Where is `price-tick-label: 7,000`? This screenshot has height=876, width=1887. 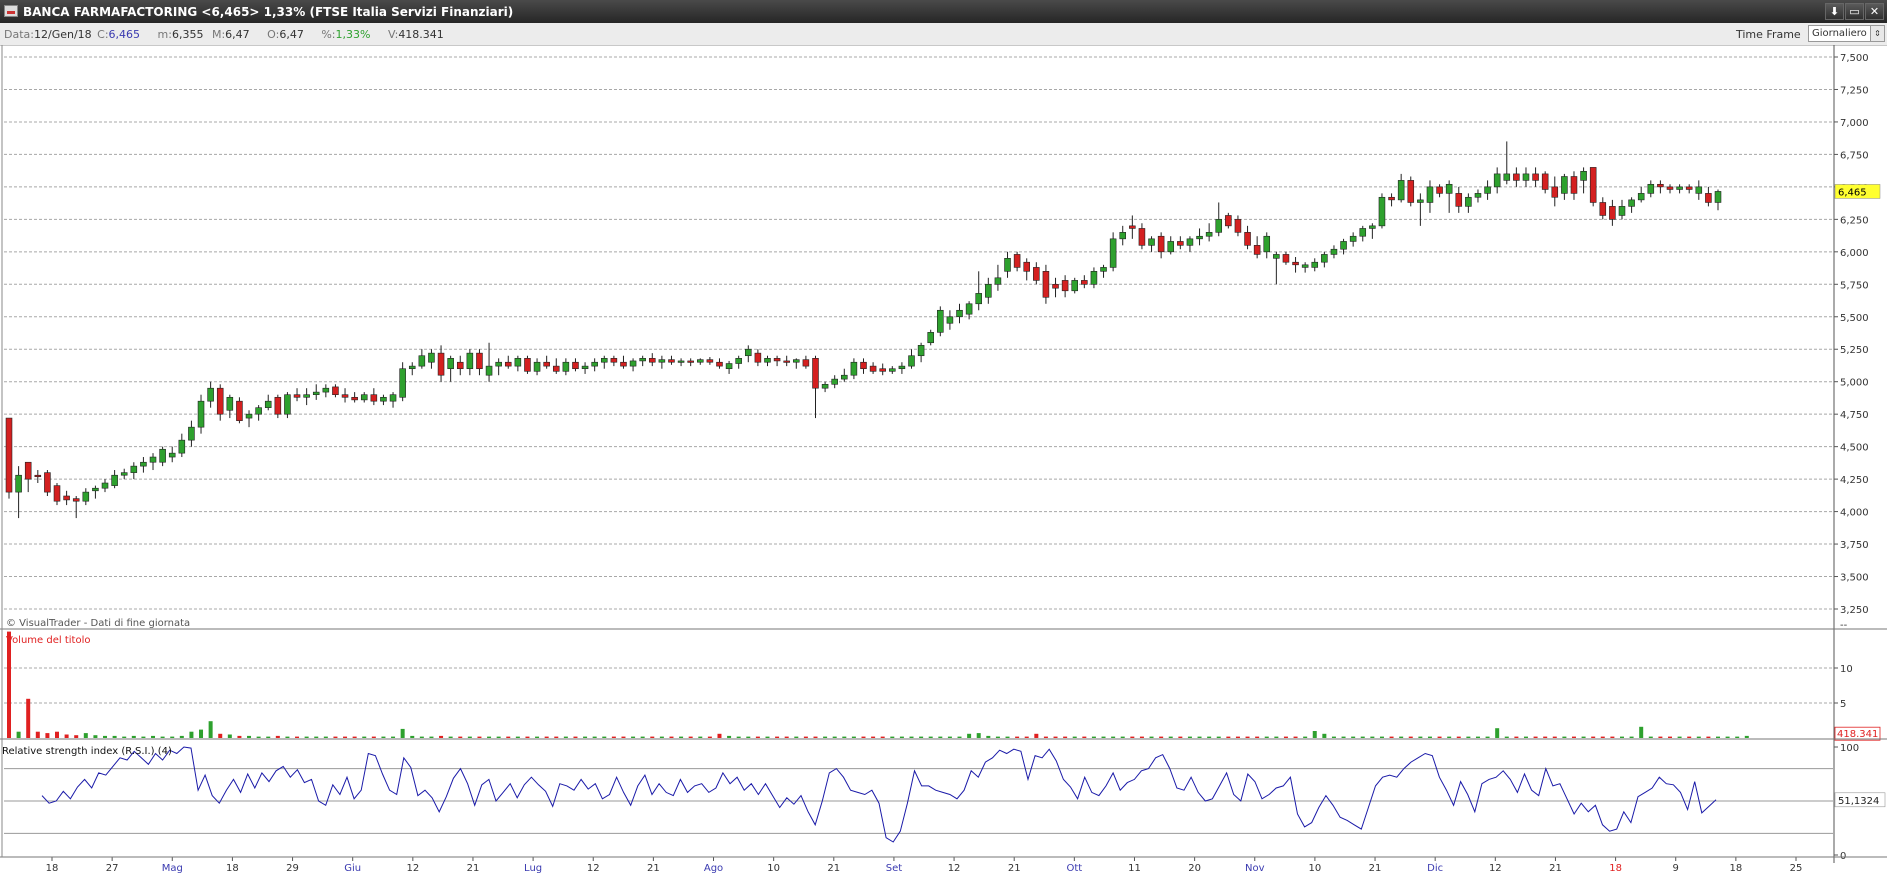 price-tick-label: 7,000 is located at coordinates (1854, 123).